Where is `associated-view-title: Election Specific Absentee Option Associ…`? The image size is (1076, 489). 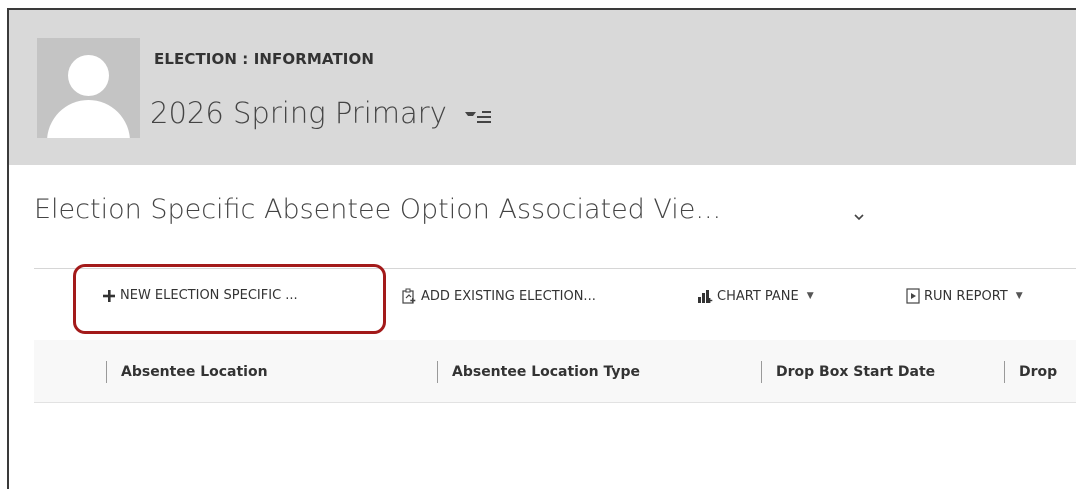
associated-view-title: Election Specific Absentee Option Associ… is located at coordinates (377, 209).